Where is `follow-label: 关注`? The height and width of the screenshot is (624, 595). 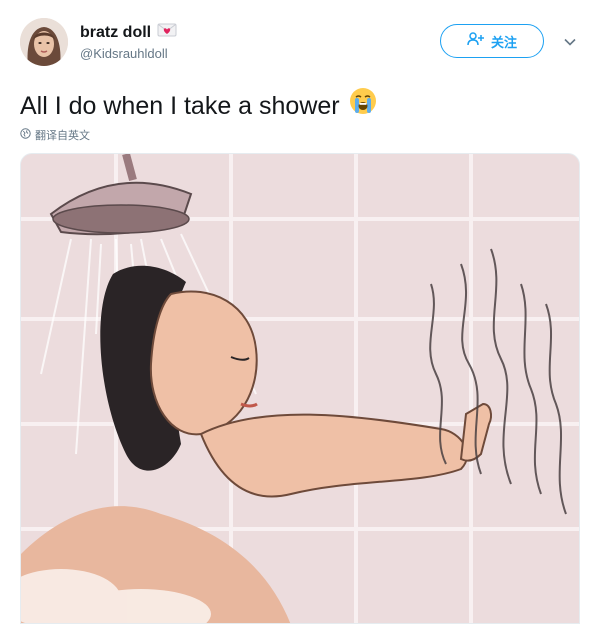 follow-label: 关注 is located at coordinates (503, 43).